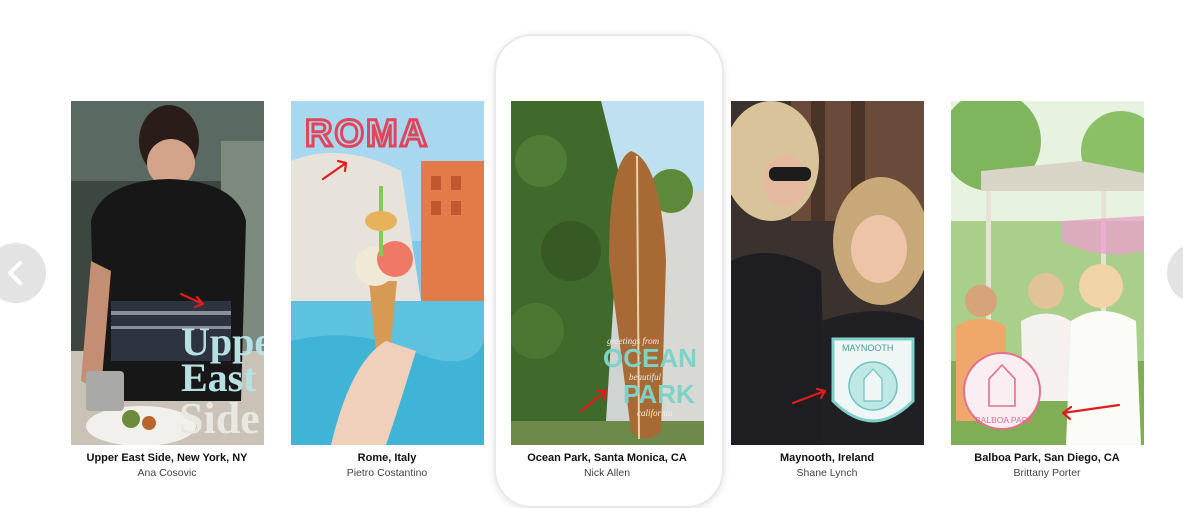 Image resolution: width=1183 pixels, height=508 pixels. I want to click on caption-ocean-park: Ocean Park, Santa Monica, CA Nick Allen, so click(607, 466).